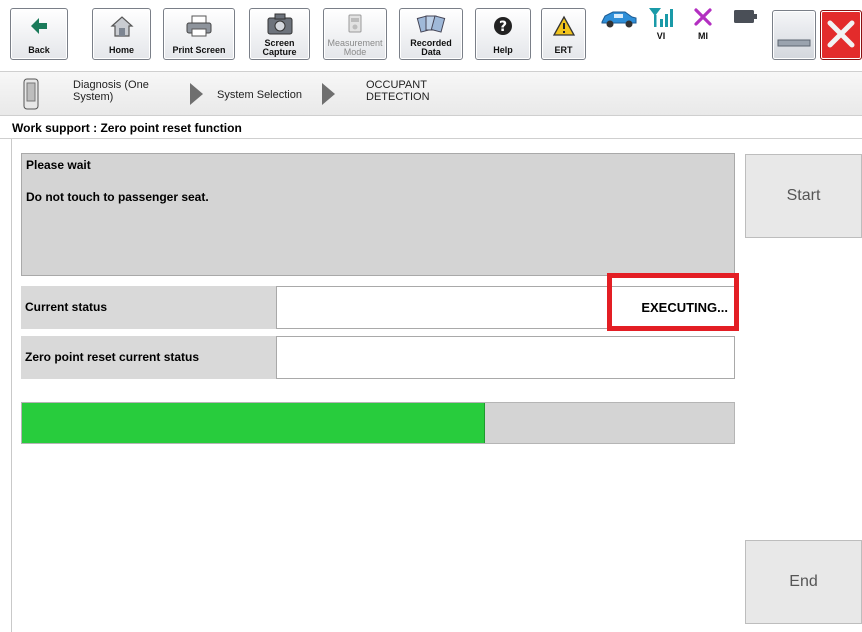 This screenshot has width=862, height=632. I want to click on print-screen-button: Print Screen, so click(199, 34).